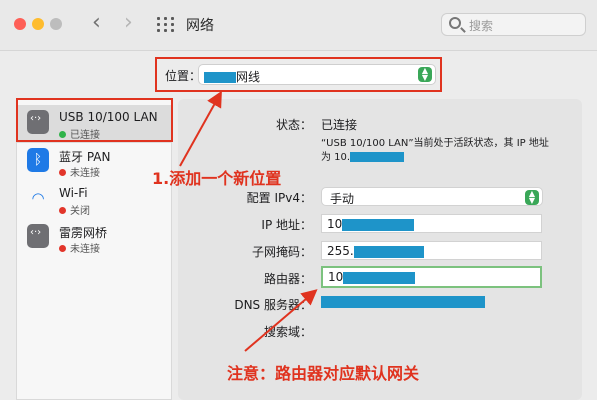 This screenshot has width=597, height=400. What do you see at coordinates (217, 178) in the screenshot?
I see `annotation-add-location: 1.添加一个新位置` at bounding box center [217, 178].